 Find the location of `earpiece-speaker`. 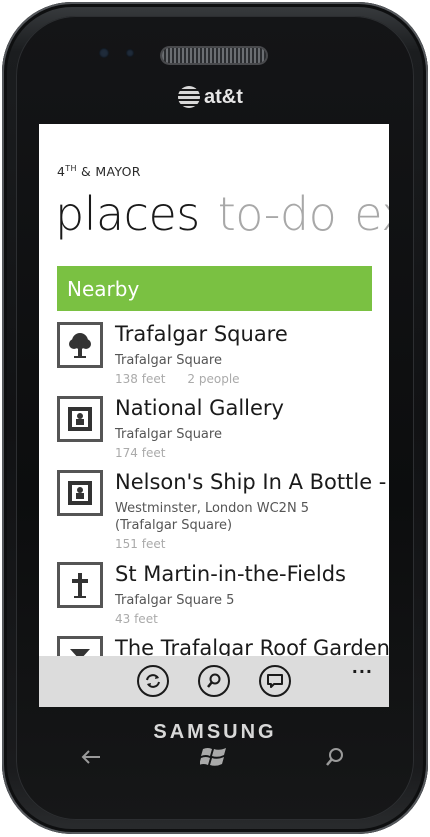

earpiece-speaker is located at coordinates (214, 55).